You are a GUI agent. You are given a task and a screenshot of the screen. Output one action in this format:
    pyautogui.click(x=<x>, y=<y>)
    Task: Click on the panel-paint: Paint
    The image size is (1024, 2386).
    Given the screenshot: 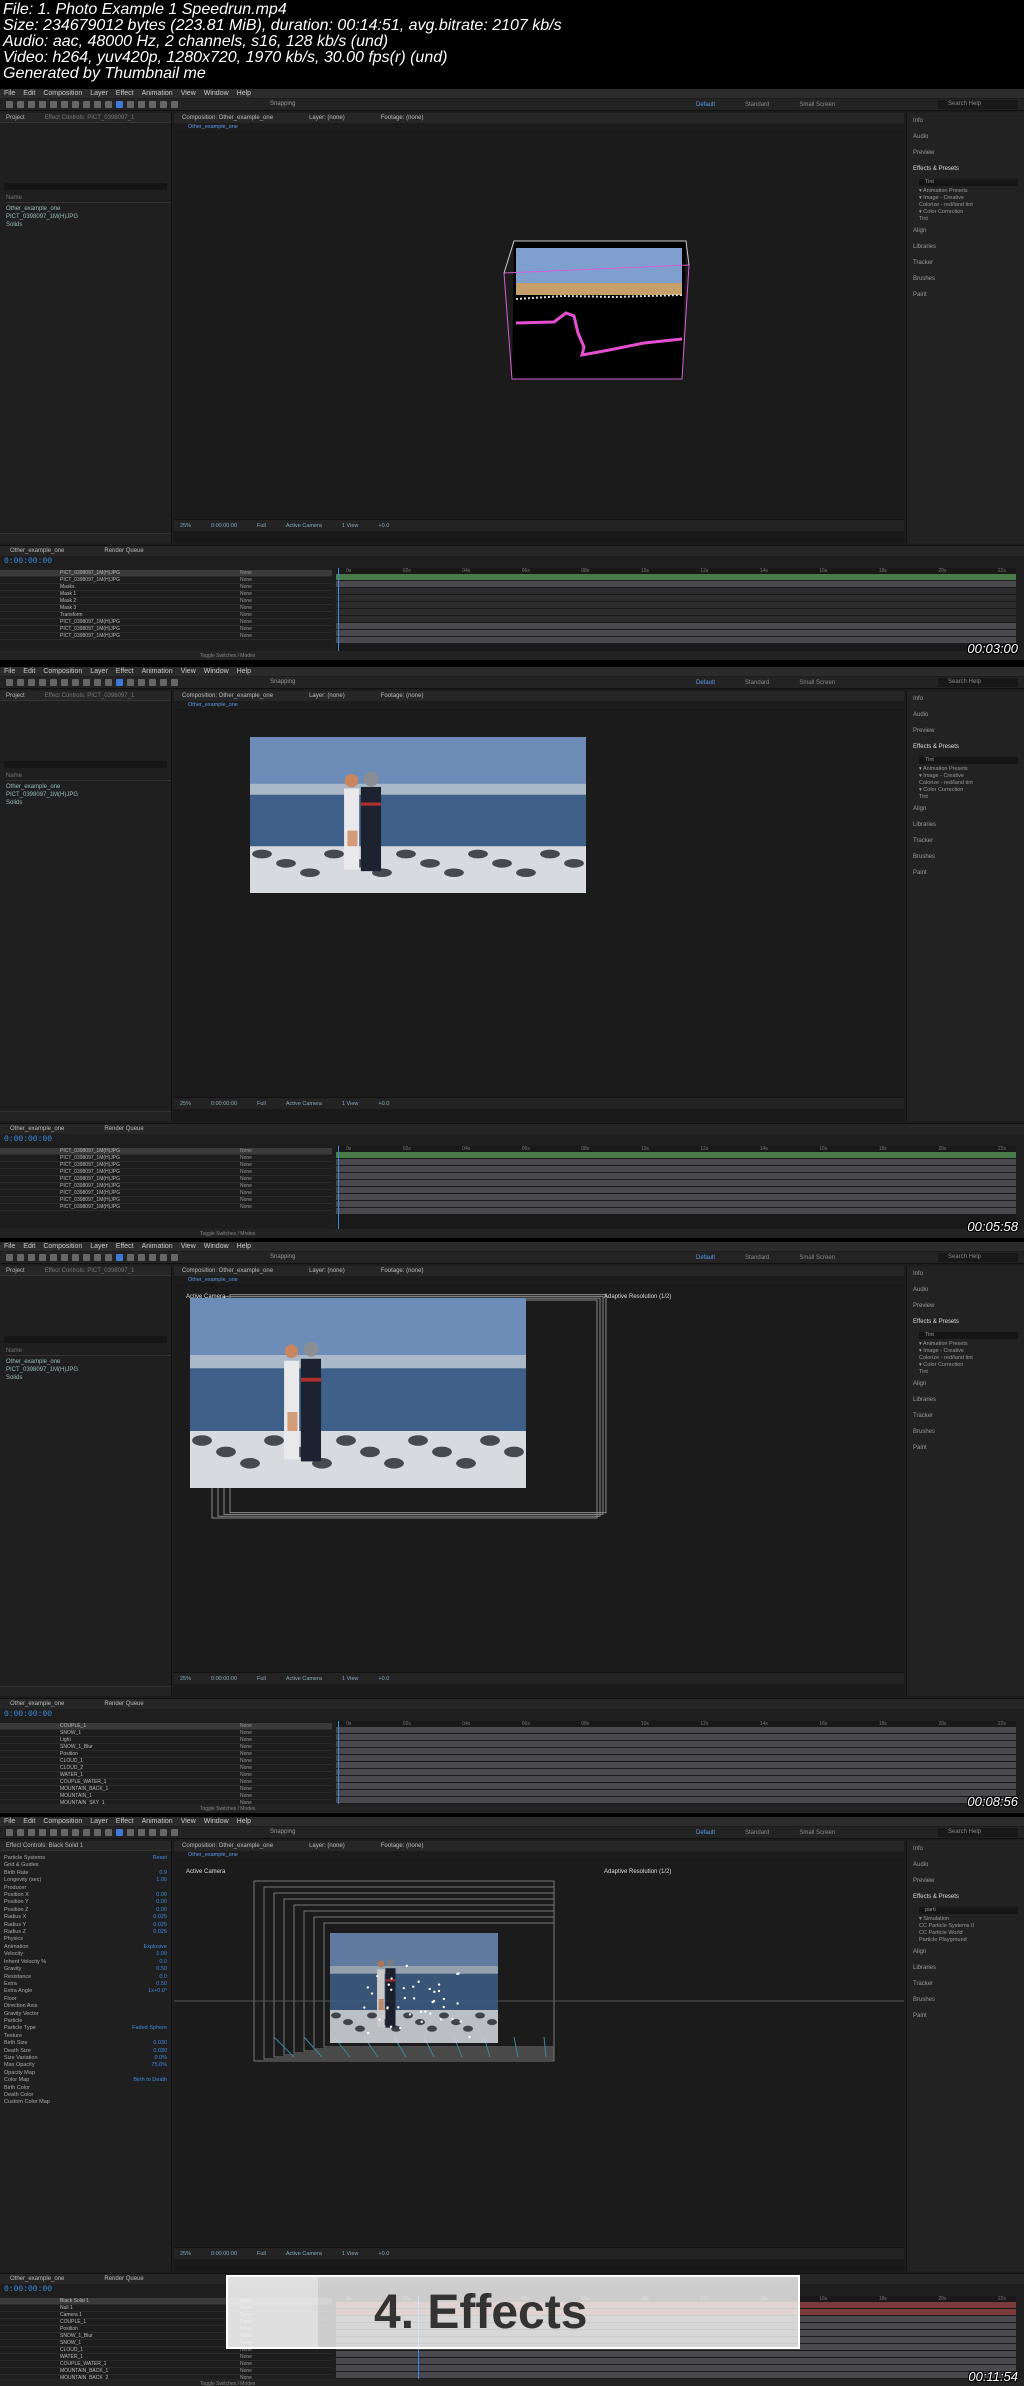 What is the action you would take?
    pyautogui.click(x=968, y=295)
    